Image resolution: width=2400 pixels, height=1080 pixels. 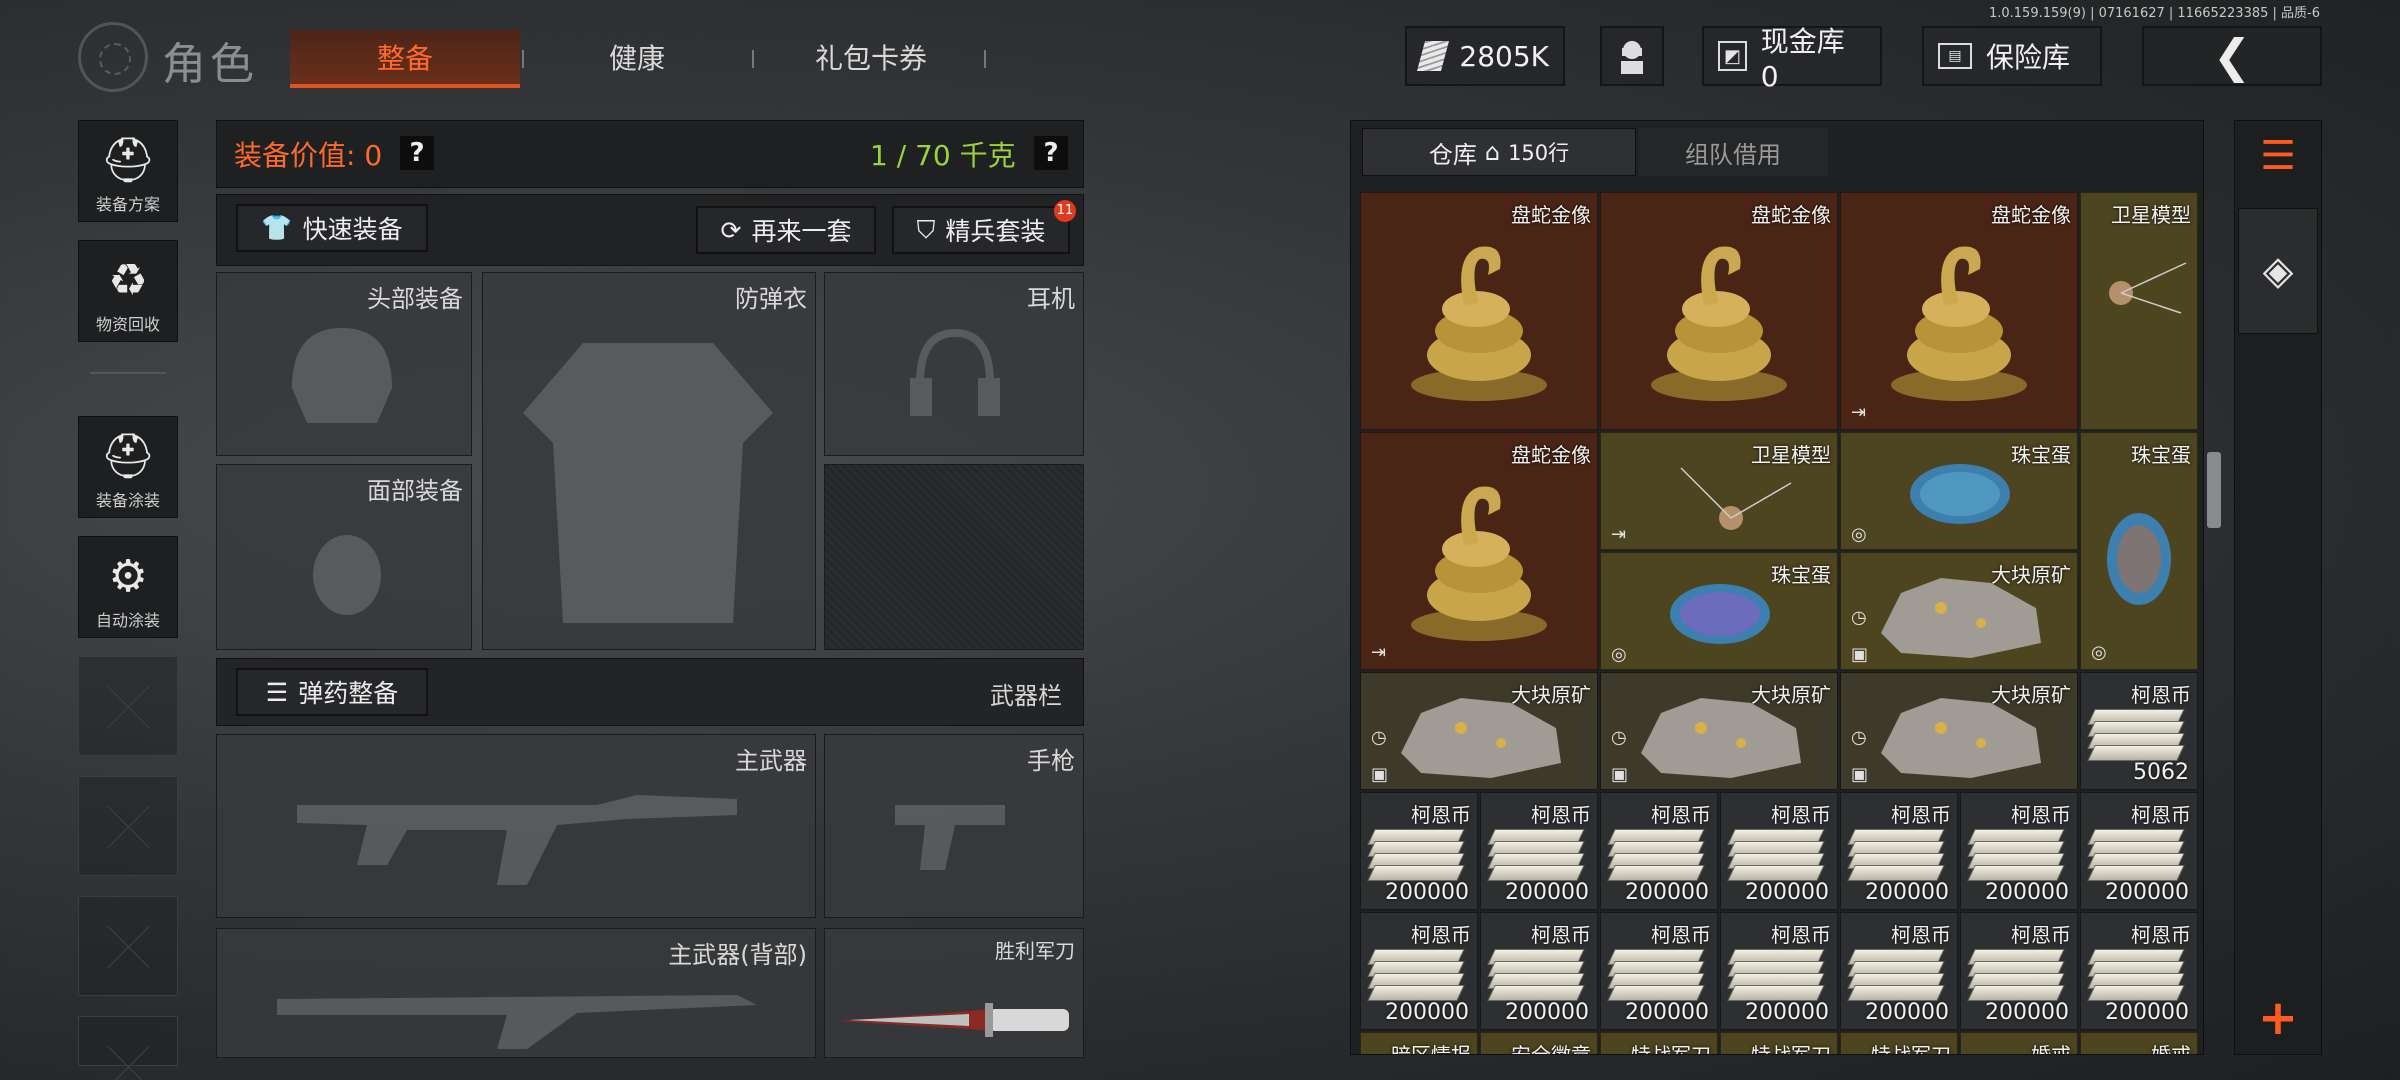 What do you see at coordinates (2139, 731) in the screenshot?
I see `item-koen-coin: 柯恩币 5062` at bounding box center [2139, 731].